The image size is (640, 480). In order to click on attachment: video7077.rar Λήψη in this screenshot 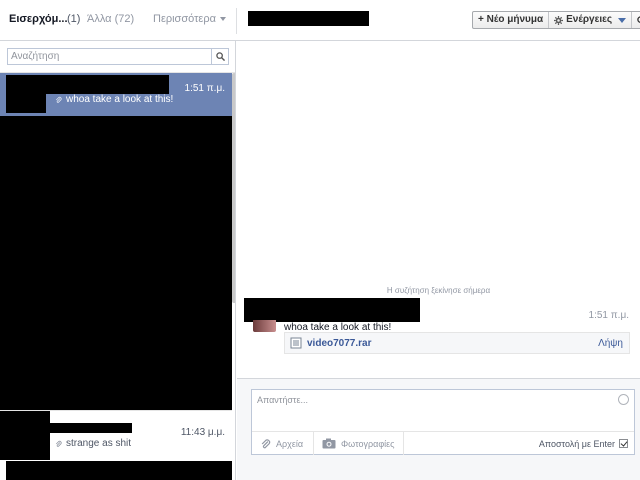, I will do `click(457, 343)`.